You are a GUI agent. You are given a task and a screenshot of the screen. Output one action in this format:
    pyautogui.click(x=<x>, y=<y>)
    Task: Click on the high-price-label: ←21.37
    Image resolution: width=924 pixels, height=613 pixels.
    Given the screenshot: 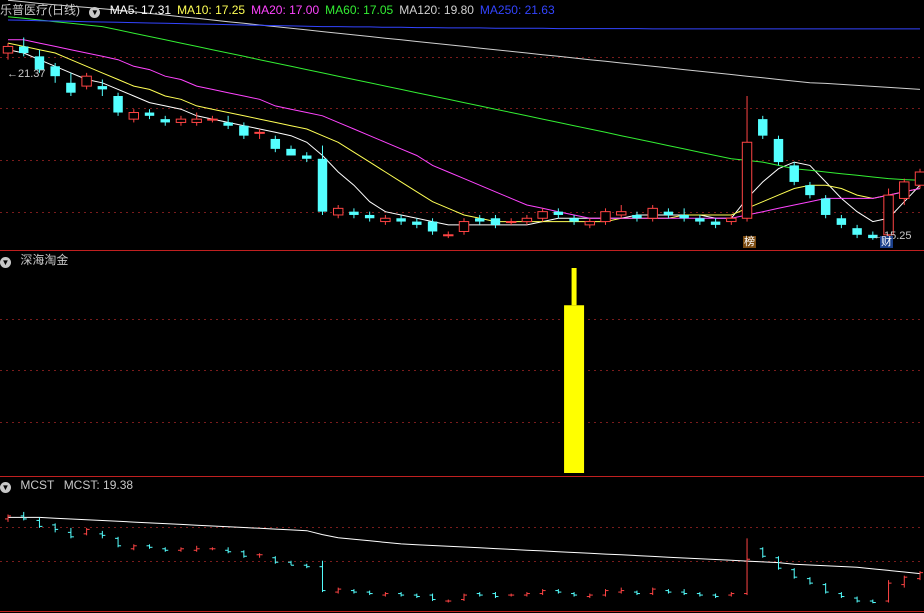 What is the action you would take?
    pyautogui.click(x=26, y=74)
    